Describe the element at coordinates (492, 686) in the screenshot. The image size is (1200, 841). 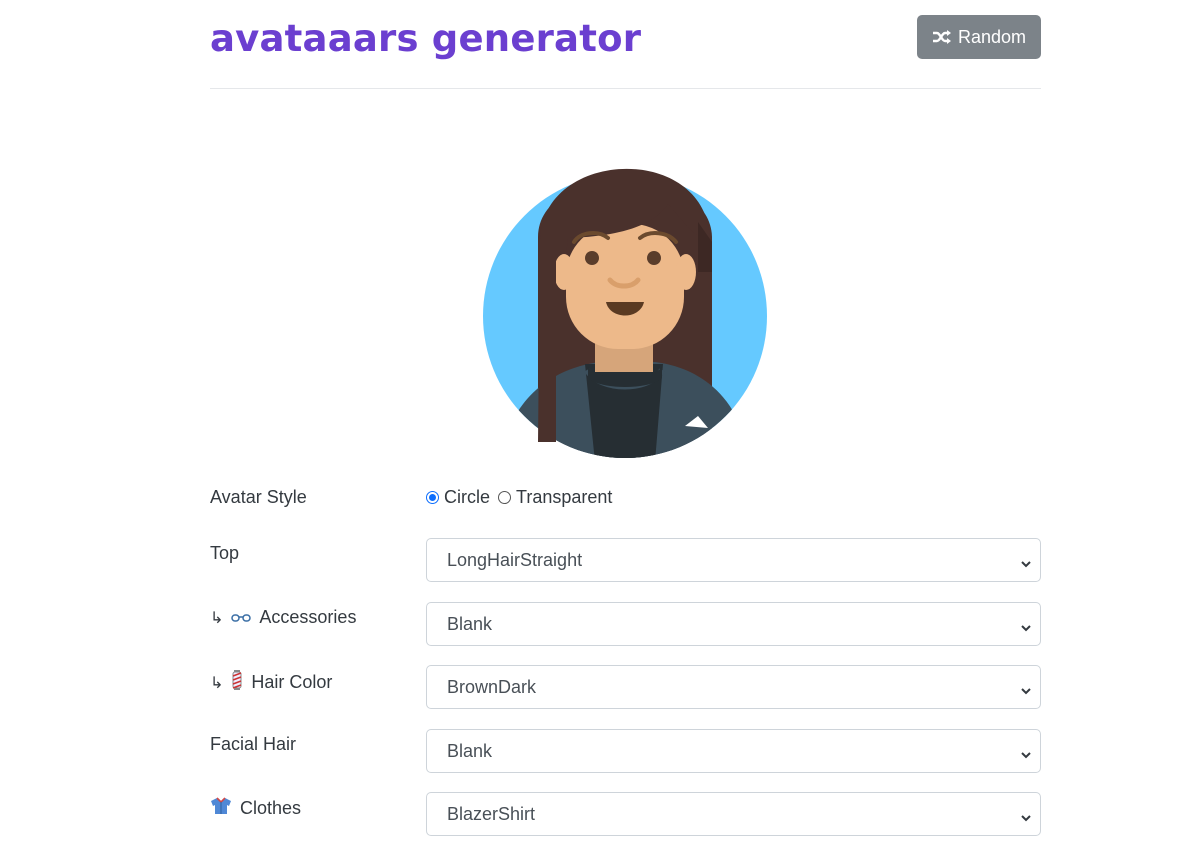
I see `hair-color-select-value: BrownDark` at that location.